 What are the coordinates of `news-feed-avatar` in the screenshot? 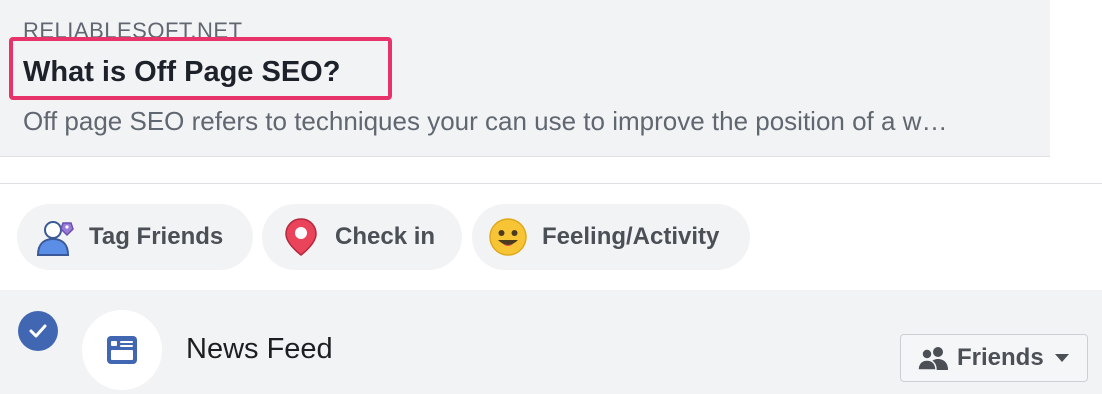 It's located at (122, 350).